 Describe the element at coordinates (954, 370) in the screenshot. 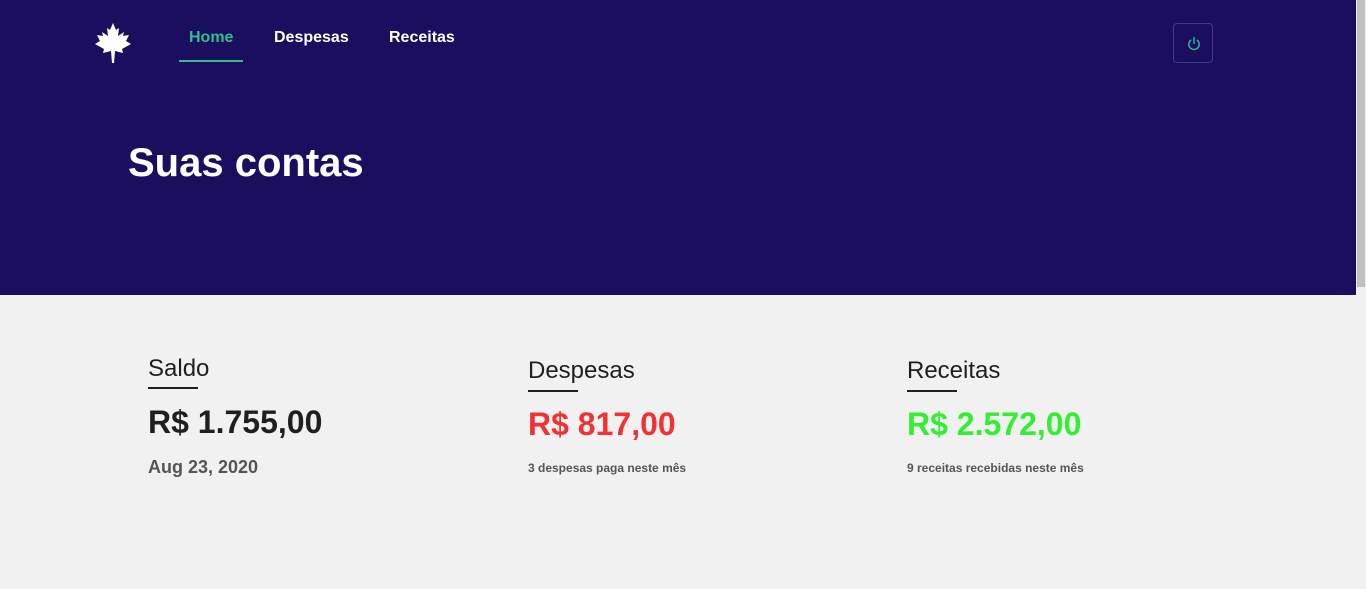

I see `receitas-title: Receitas` at that location.